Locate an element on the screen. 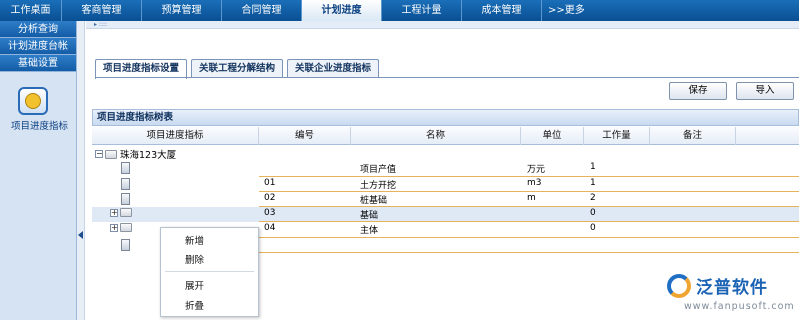  column-header: 工作量 is located at coordinates (617, 136).